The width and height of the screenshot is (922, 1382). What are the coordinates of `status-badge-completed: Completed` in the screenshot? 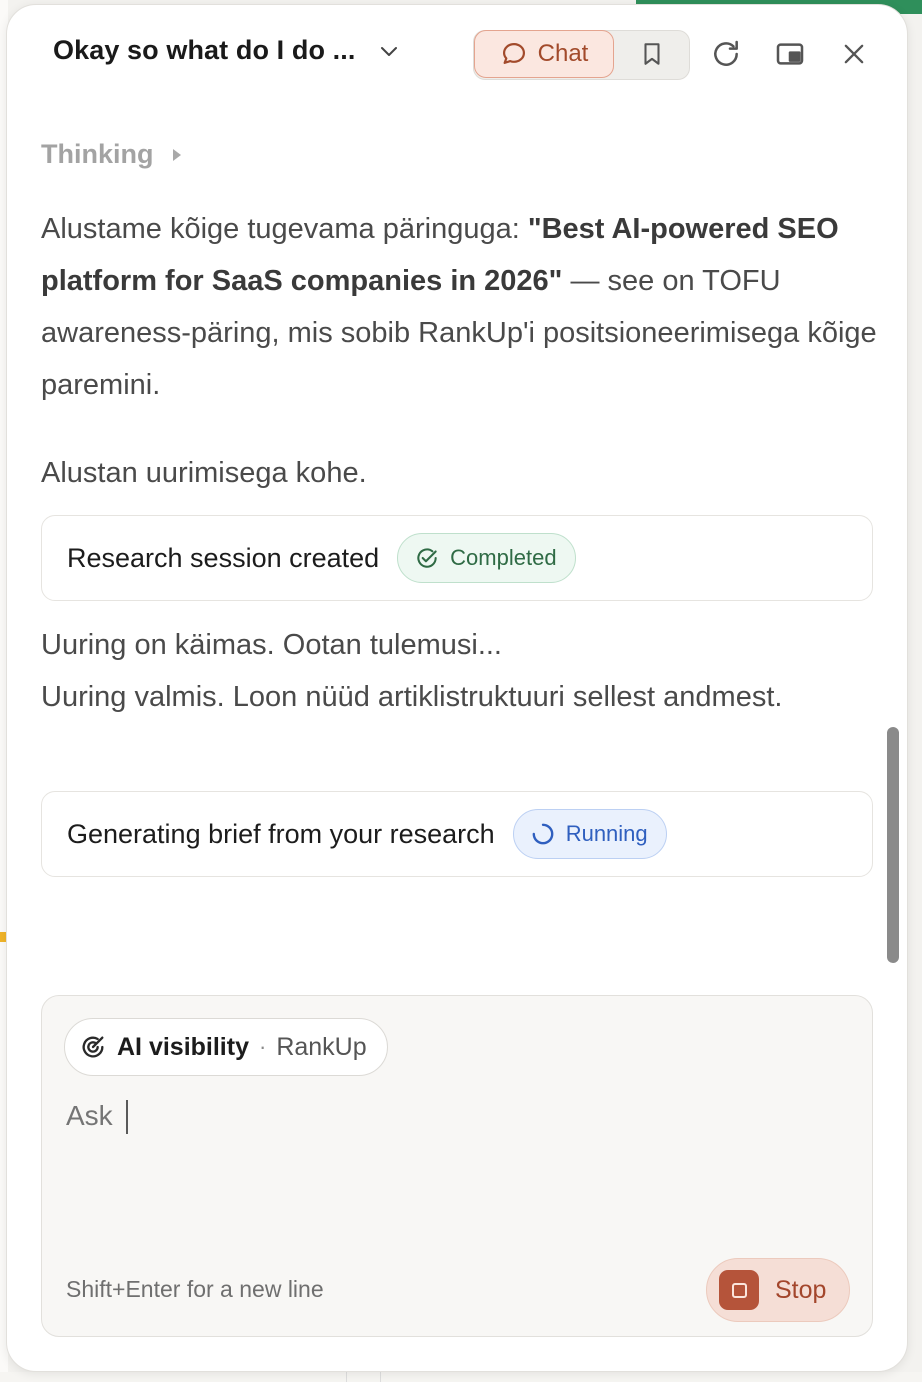 It's located at (486, 558).